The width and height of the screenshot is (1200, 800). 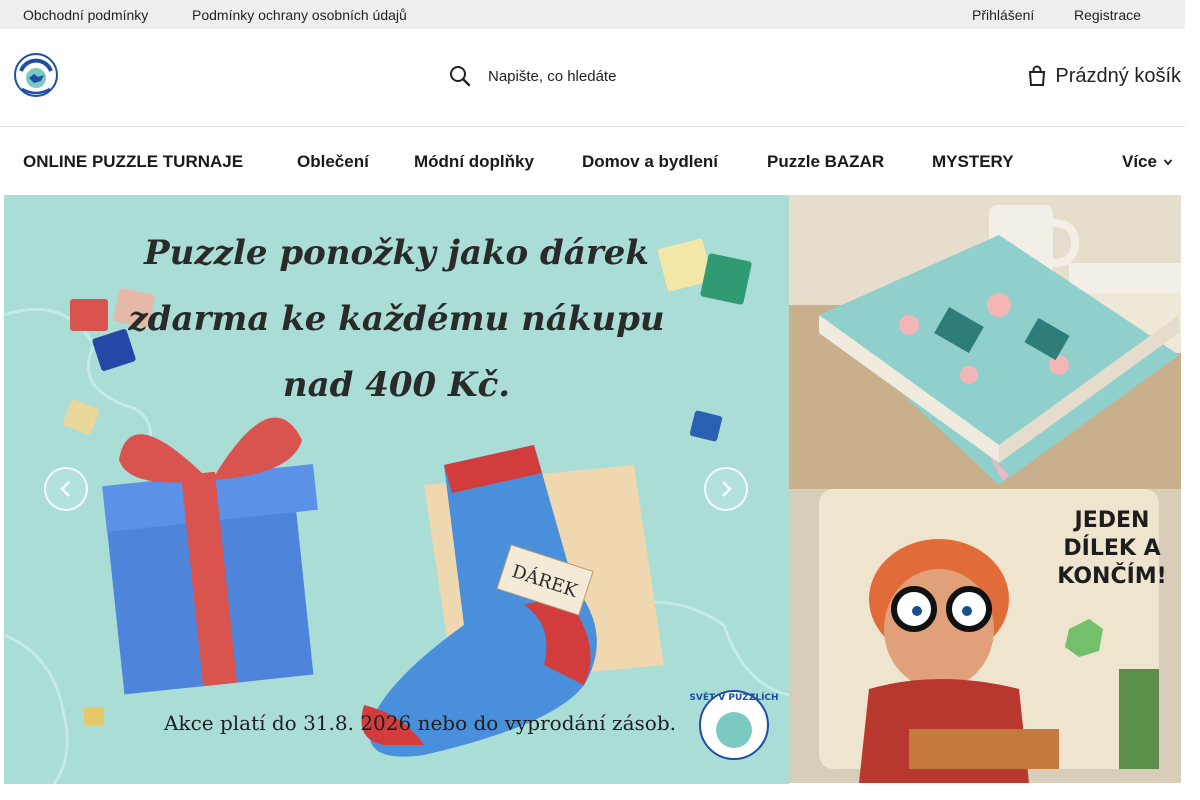 I want to click on login-link: Přihlášení, so click(x=1003, y=15).